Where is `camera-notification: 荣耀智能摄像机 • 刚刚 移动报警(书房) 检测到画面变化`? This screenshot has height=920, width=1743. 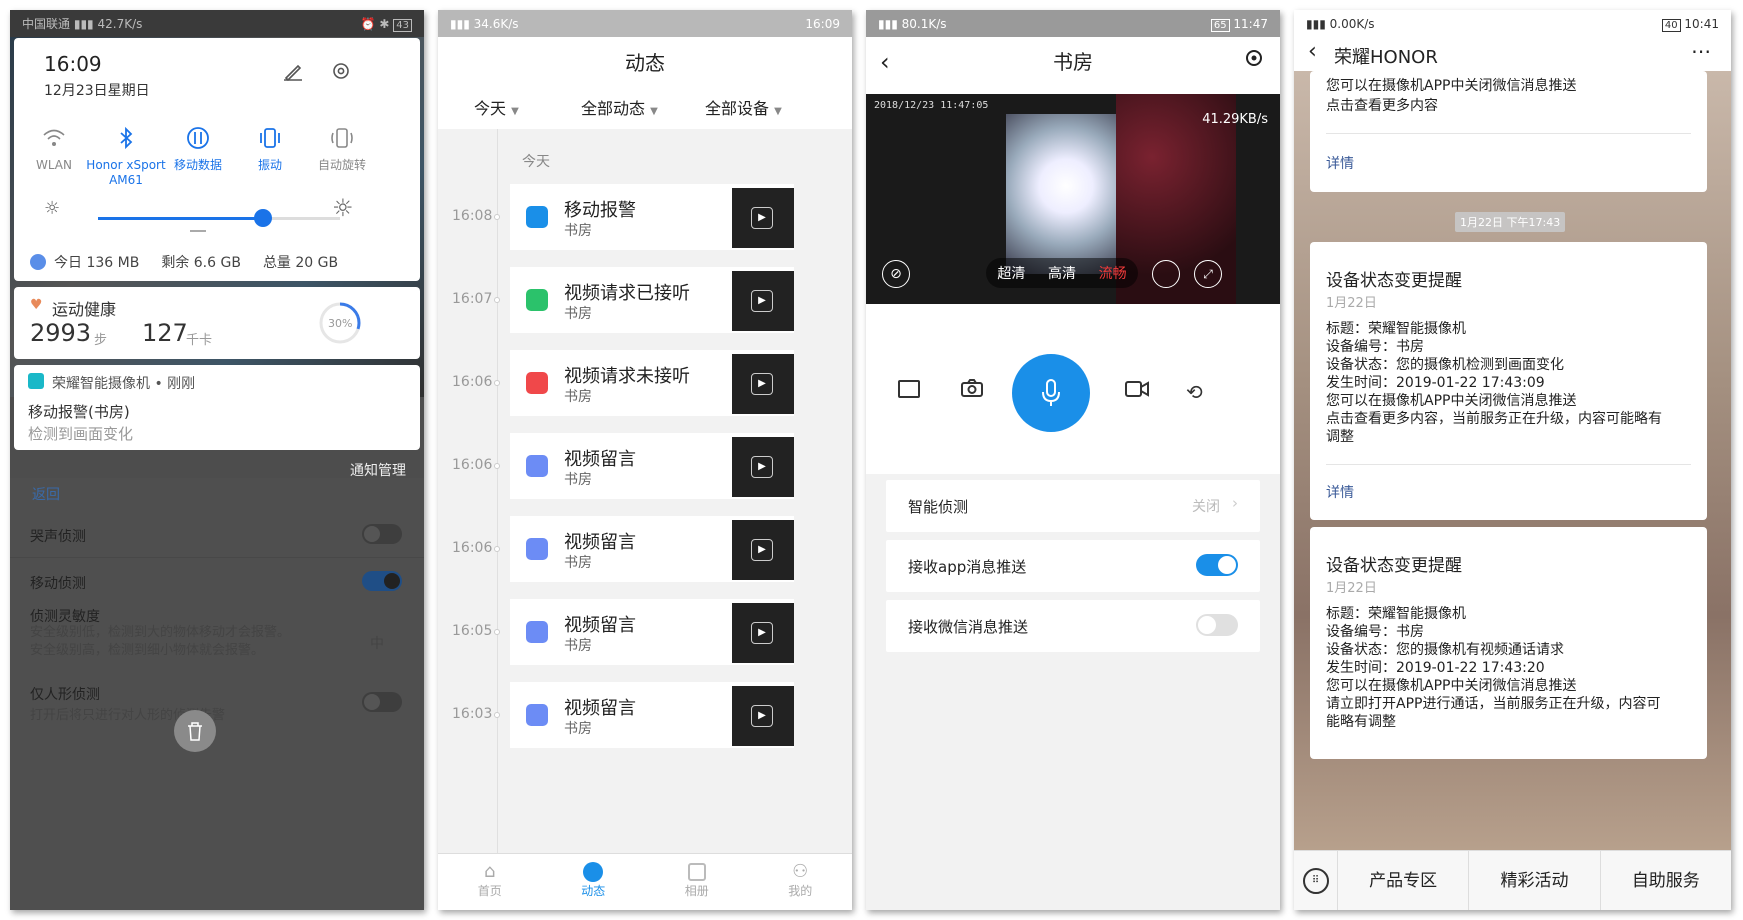 camera-notification: 荣耀智能摄像机 • 刚刚 移动报警(书房) 检测到画面变化 is located at coordinates (217, 407).